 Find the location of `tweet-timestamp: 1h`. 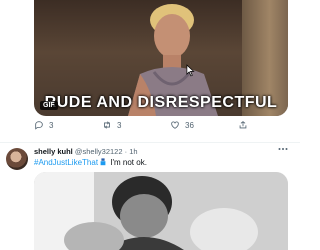

tweet-timestamp: 1h is located at coordinates (133, 151).